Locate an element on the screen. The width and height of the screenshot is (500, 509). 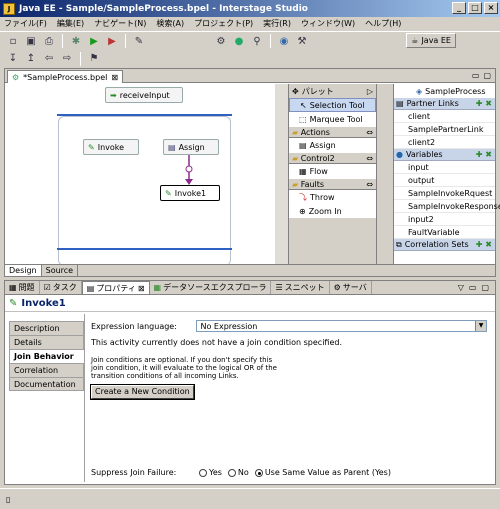
property-tab-join-behavior: Join Behavior is located at coordinates (46, 356).